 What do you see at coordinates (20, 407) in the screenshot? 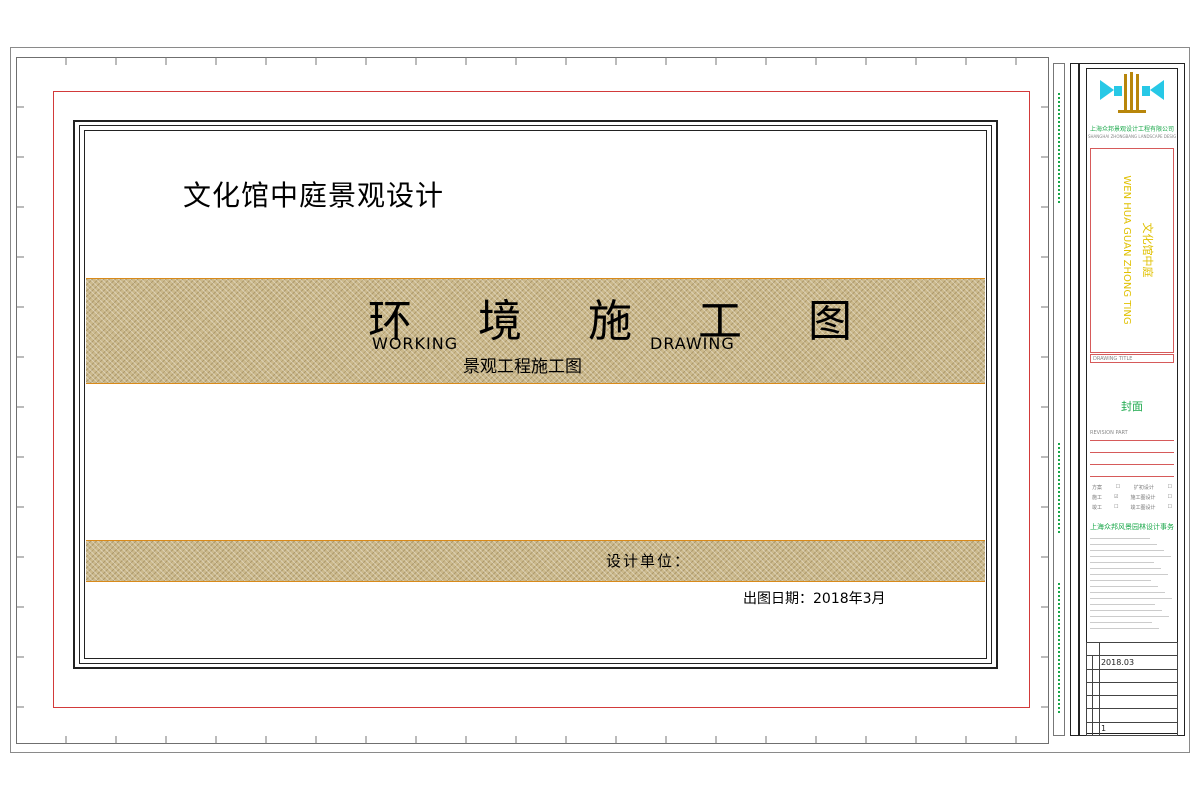
I see `ruler-left` at bounding box center [20, 407].